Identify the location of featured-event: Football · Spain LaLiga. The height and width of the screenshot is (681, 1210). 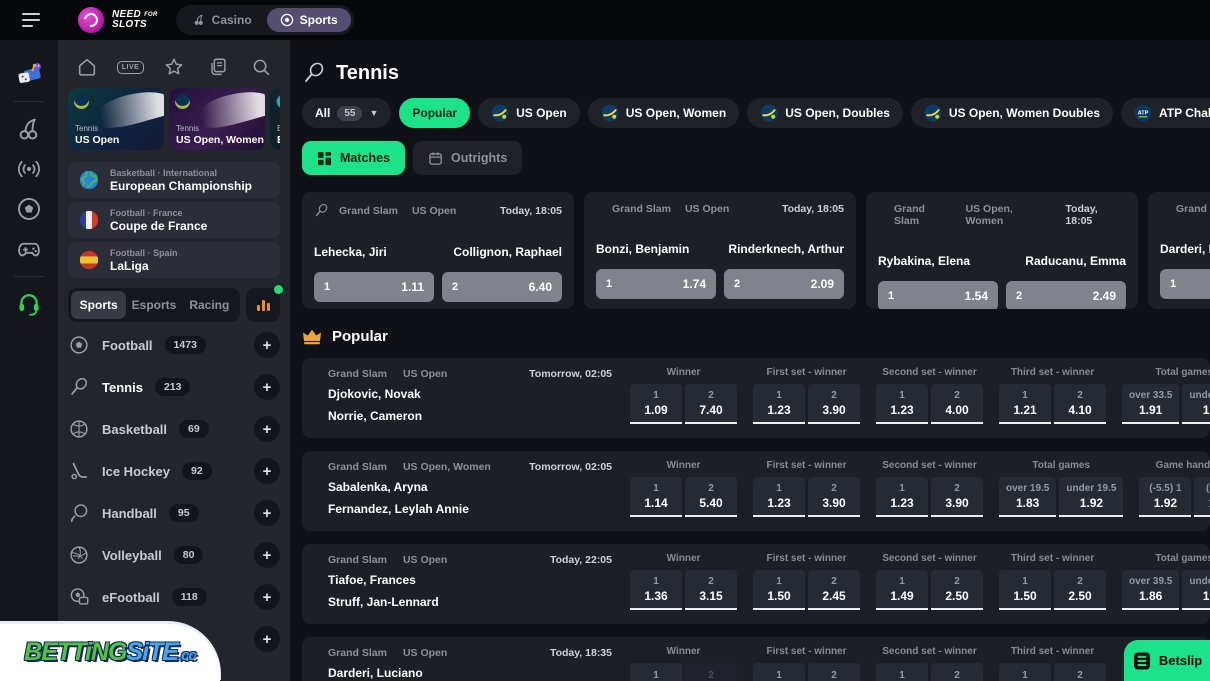
(174, 260).